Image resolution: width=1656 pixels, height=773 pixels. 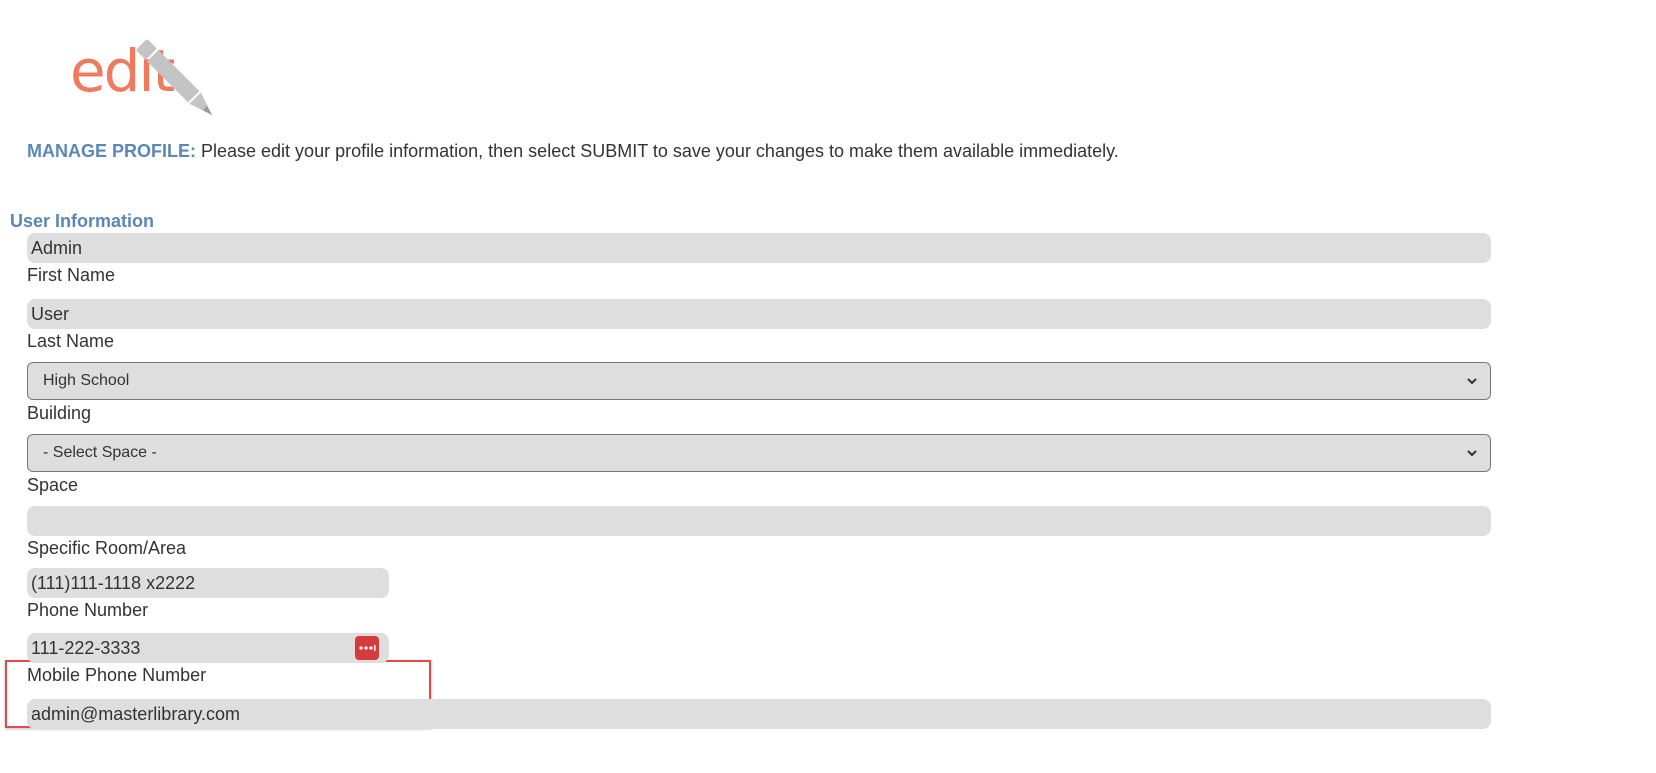 I want to click on mobile-phone-input: 111-222-3333, so click(x=208, y=648).